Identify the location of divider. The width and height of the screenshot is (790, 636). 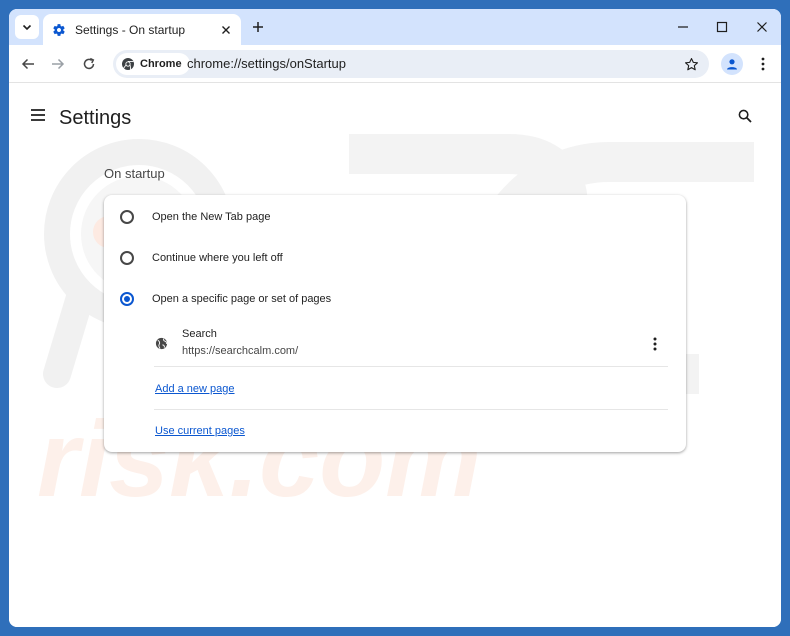
(411, 409).